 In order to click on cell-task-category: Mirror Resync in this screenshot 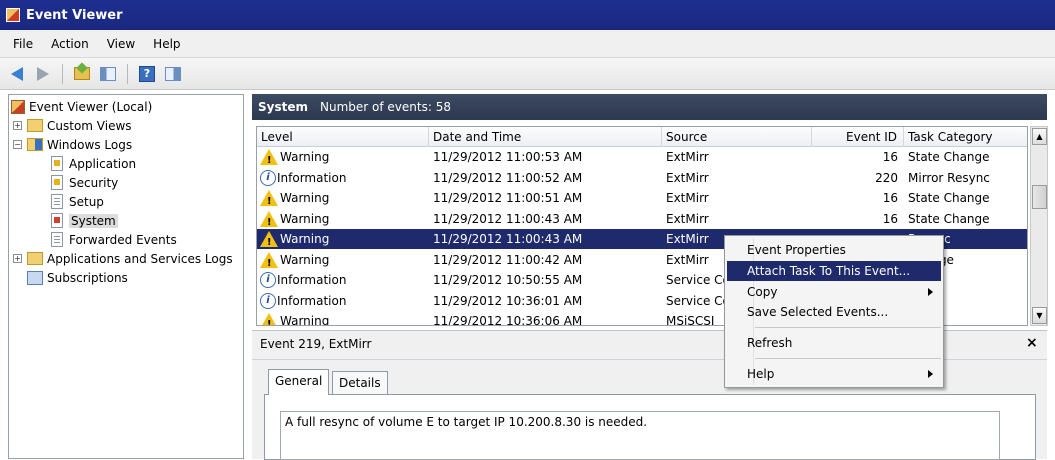, I will do `click(949, 177)`.